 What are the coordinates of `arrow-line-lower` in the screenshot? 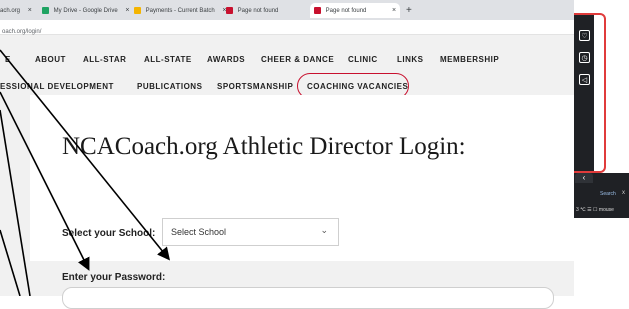 It's located at (10, 262).